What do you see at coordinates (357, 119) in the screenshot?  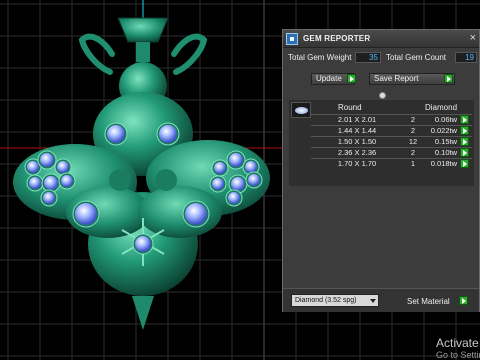 I see `gem-size: 2.01 X 2.01` at bounding box center [357, 119].